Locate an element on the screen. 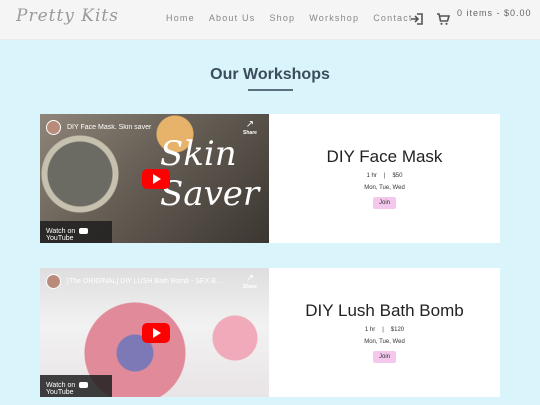 This screenshot has height=405, width=540. workshop-meta: 1 hr | $50 is located at coordinates (384, 176).